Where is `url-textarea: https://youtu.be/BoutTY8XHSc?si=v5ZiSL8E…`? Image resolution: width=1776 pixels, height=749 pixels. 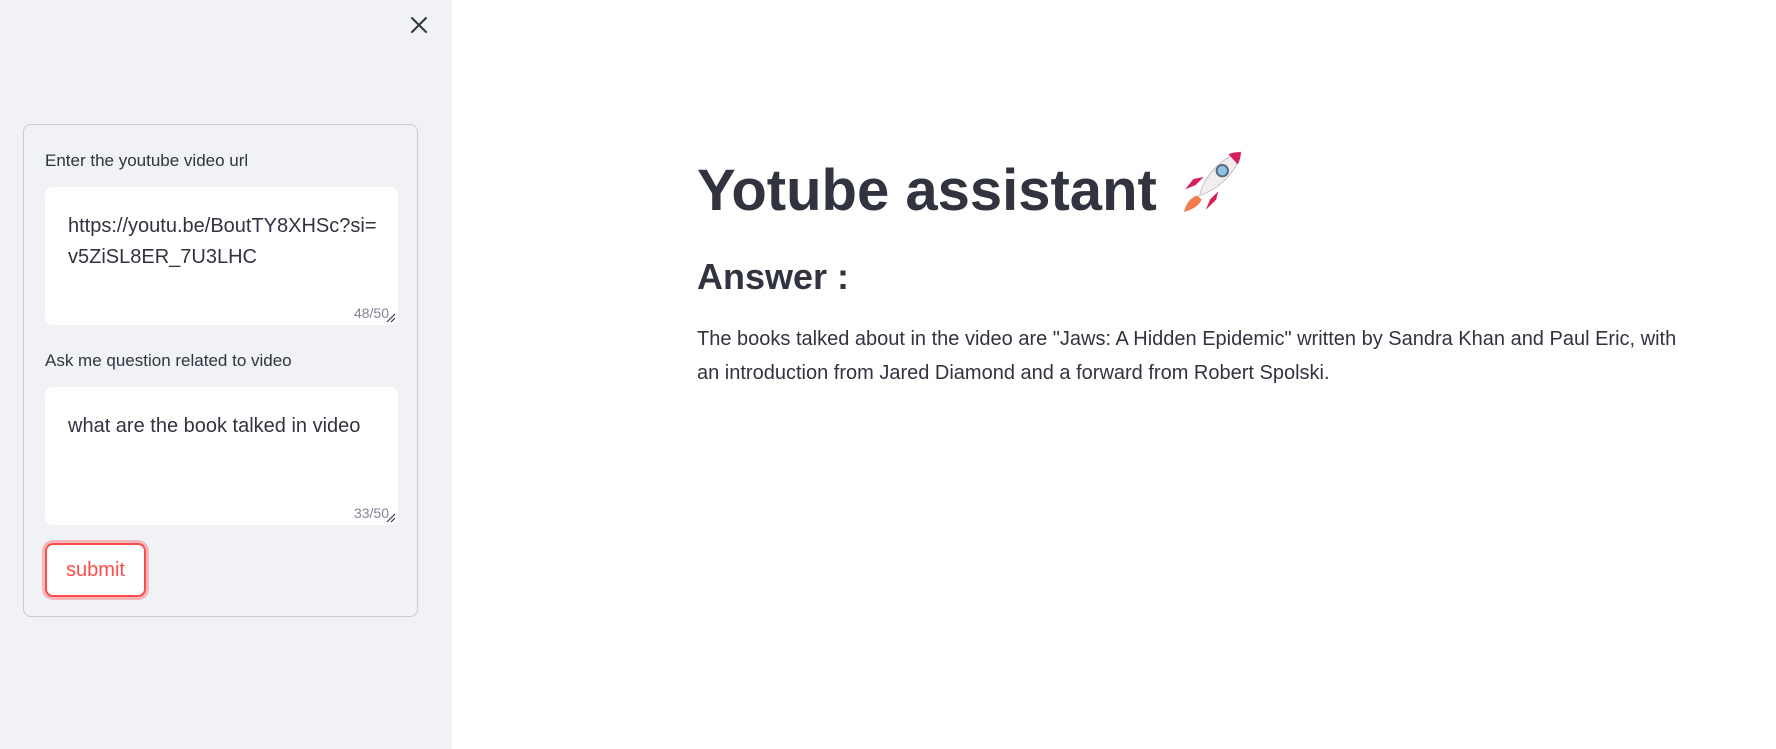 url-textarea: https://youtu.be/BoutTY8XHSc?si=v5ZiSL8E… is located at coordinates (221, 256).